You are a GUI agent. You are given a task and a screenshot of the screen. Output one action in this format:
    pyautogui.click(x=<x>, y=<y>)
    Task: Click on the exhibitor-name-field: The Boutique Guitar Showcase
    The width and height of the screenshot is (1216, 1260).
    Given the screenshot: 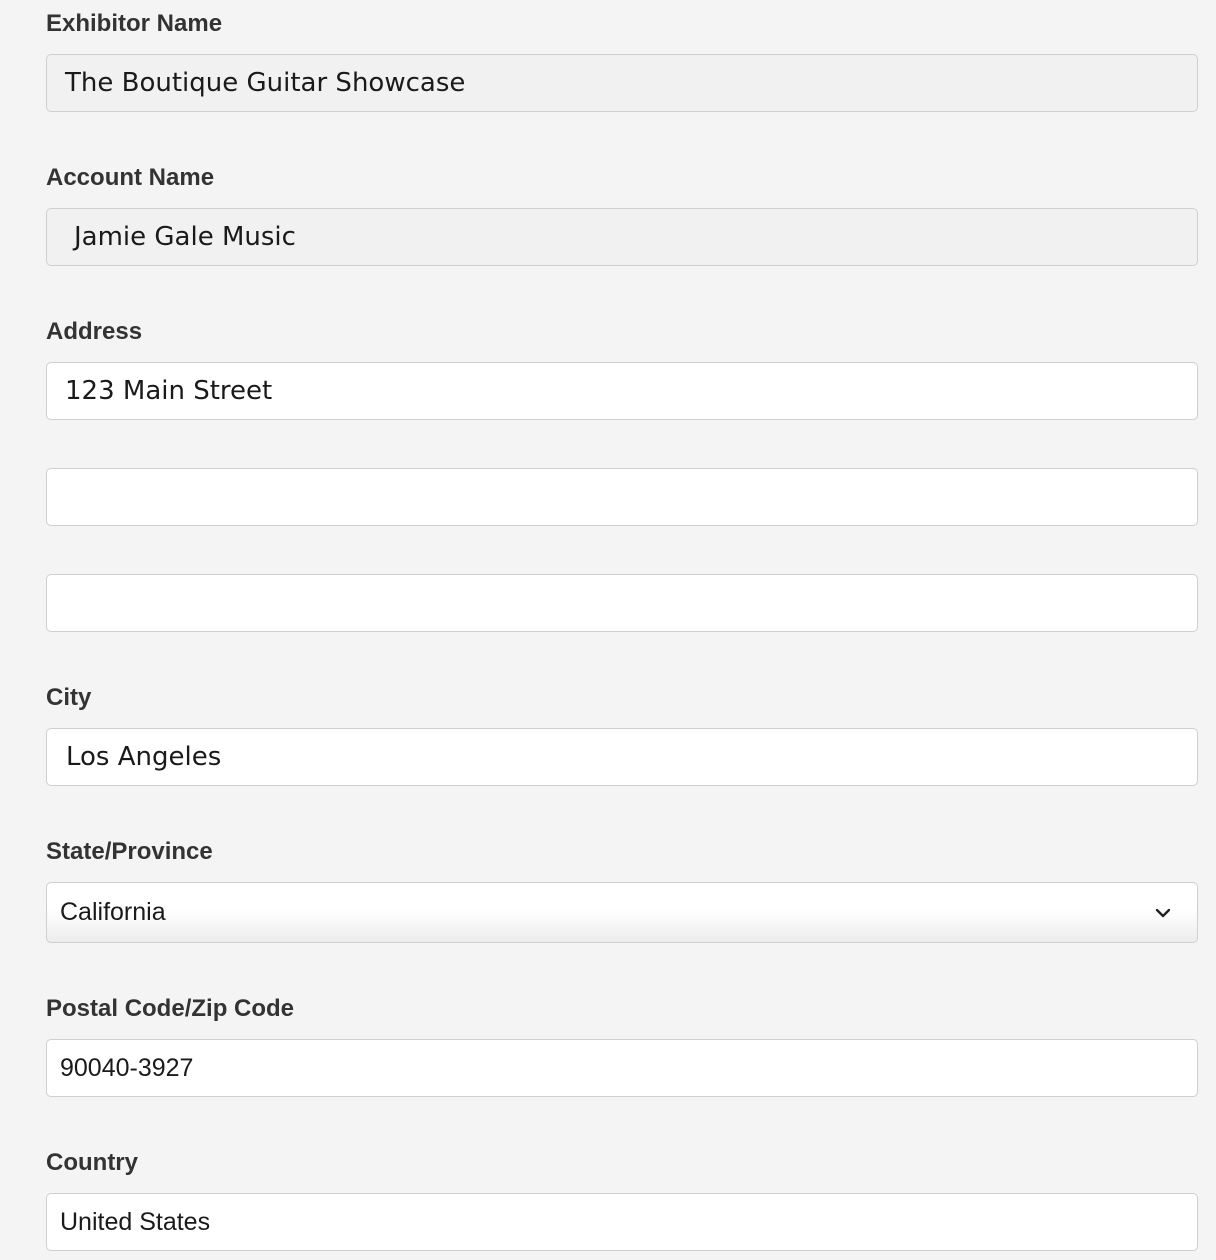 What is the action you would take?
    pyautogui.click(x=622, y=83)
    